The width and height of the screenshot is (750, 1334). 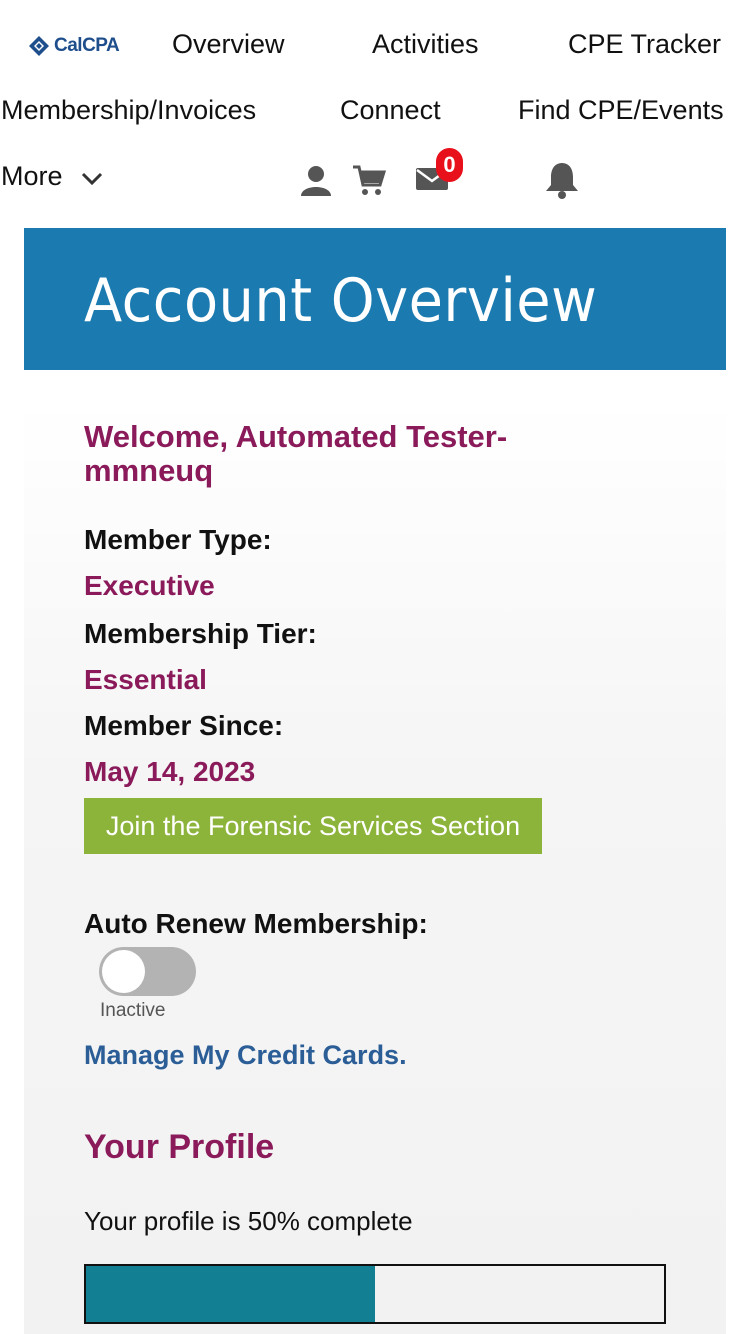 I want to click on calcpa-logo: CalCPA, so click(x=78, y=46).